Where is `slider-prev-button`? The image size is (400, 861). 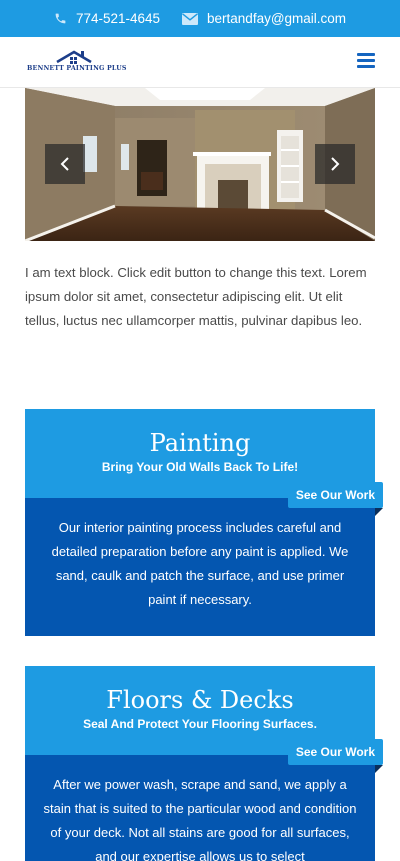
slider-prev-button is located at coordinates (65, 164).